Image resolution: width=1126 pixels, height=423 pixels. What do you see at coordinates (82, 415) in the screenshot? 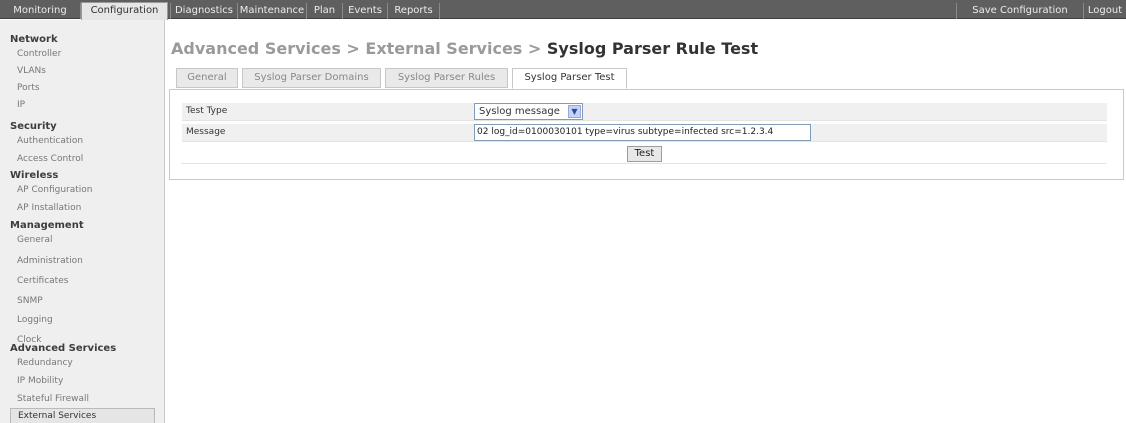
I see `sidebar-item-external-services: External Services` at bounding box center [82, 415].